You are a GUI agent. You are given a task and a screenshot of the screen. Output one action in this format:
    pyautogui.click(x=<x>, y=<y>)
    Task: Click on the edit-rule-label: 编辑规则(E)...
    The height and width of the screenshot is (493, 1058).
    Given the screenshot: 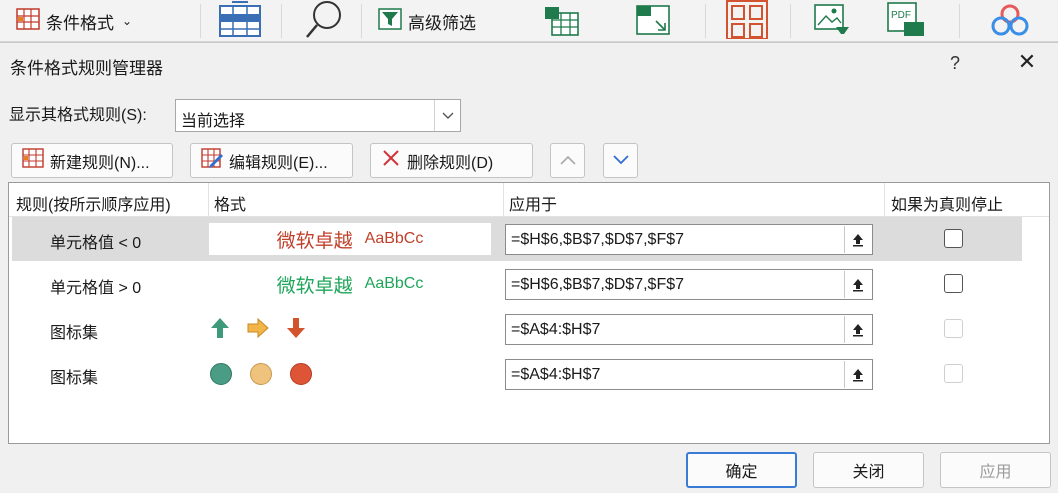 What is the action you would take?
    pyautogui.click(x=278, y=163)
    